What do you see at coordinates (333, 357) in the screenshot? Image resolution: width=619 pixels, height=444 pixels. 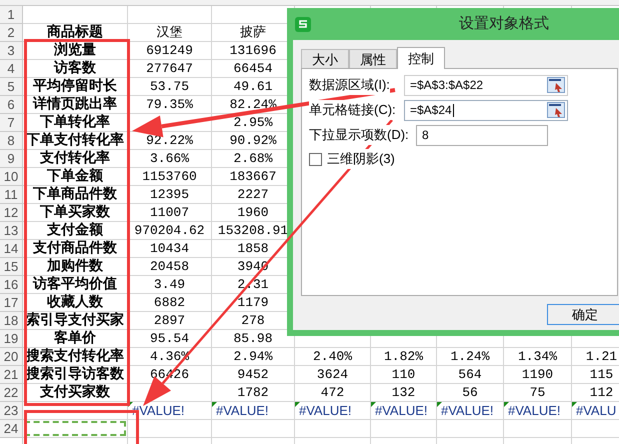 I see `table-cell: 2.40%` at bounding box center [333, 357].